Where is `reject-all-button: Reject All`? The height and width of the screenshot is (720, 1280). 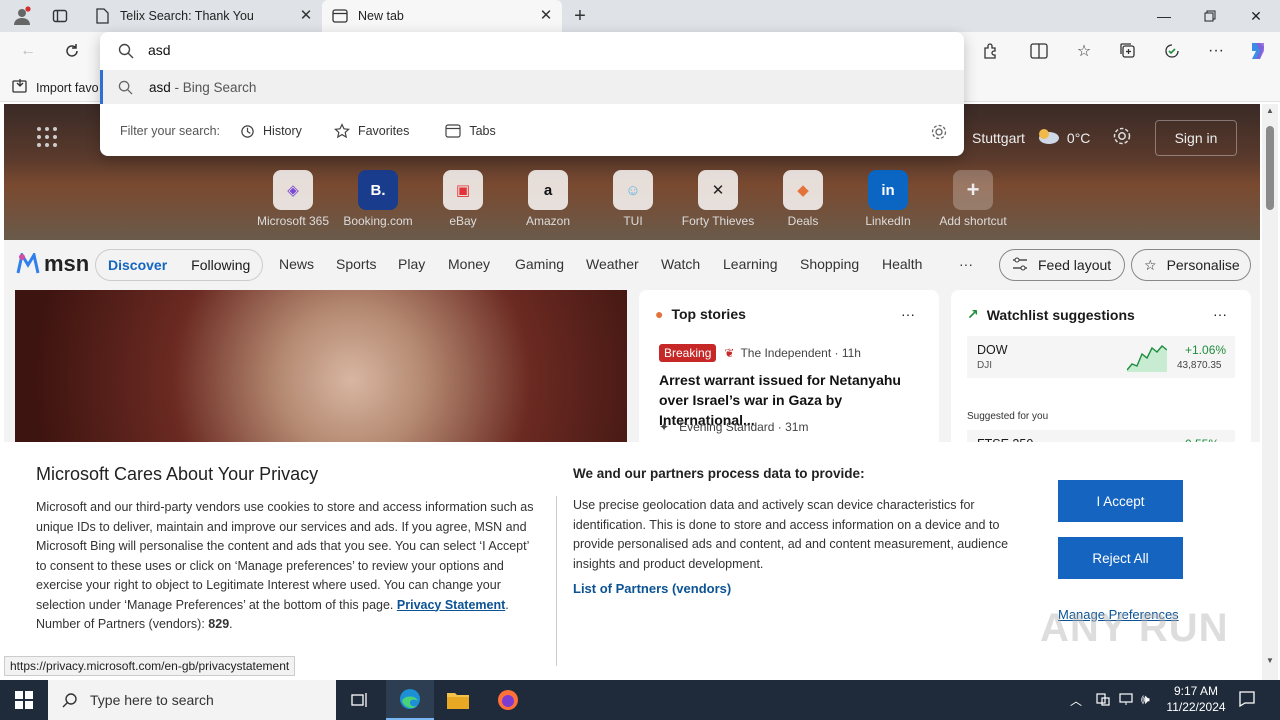 reject-all-button: Reject All is located at coordinates (1120, 558).